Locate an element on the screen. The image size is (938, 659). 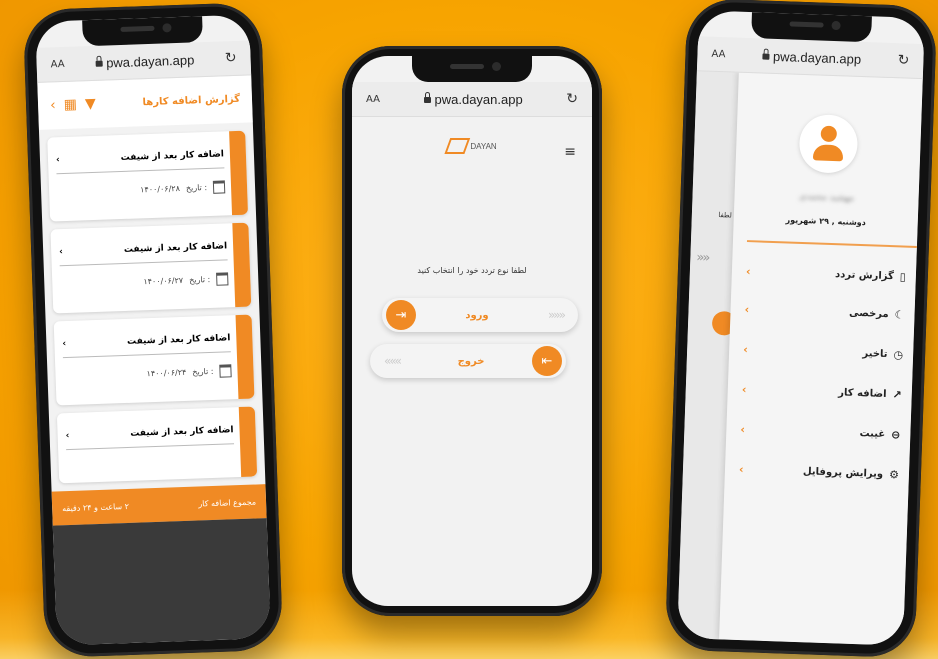
menu-item-absence: ‹ غیبت ⊖ is located at coordinates (820, 432).